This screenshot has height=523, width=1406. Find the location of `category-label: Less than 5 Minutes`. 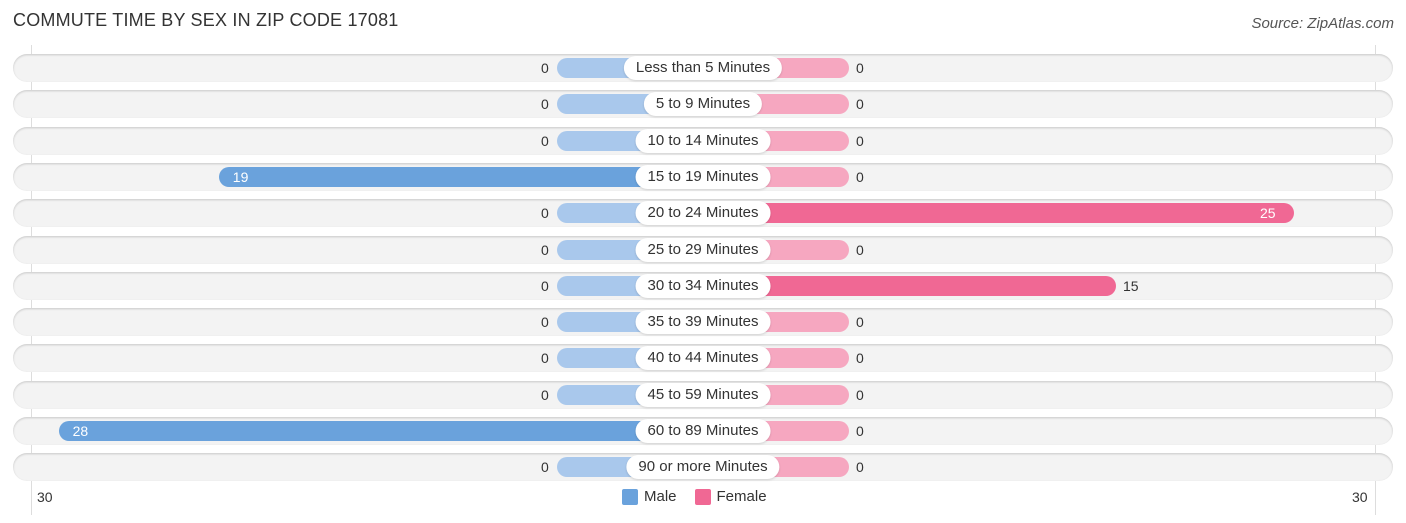

category-label: Less than 5 Minutes is located at coordinates (703, 68).